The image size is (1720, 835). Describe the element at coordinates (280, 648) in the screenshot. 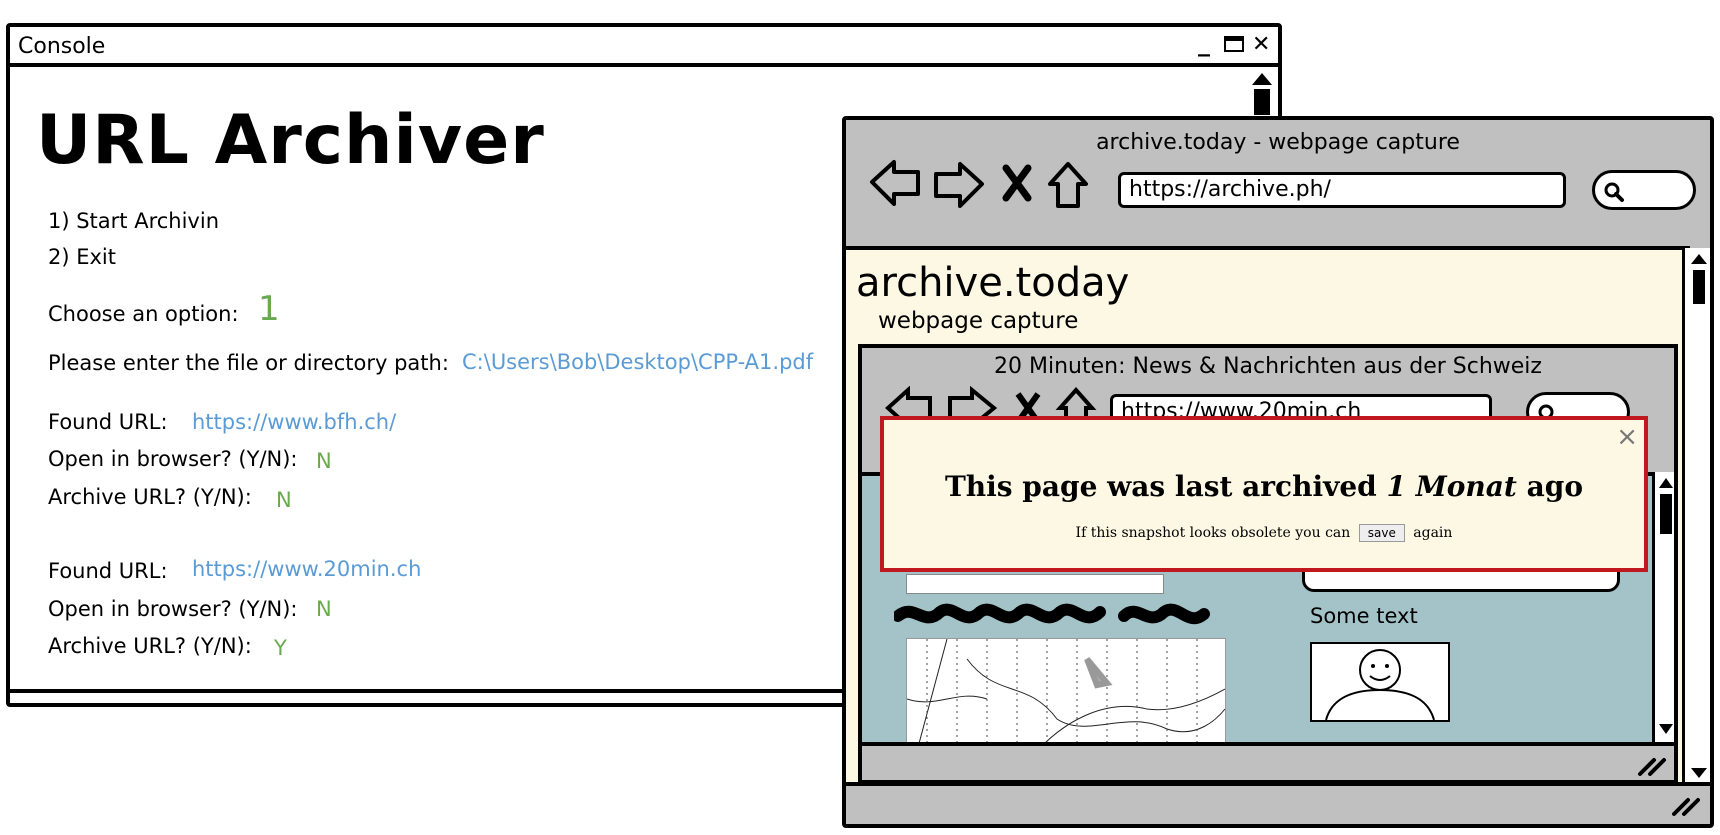

I see `archive-url-value: Y` at that location.